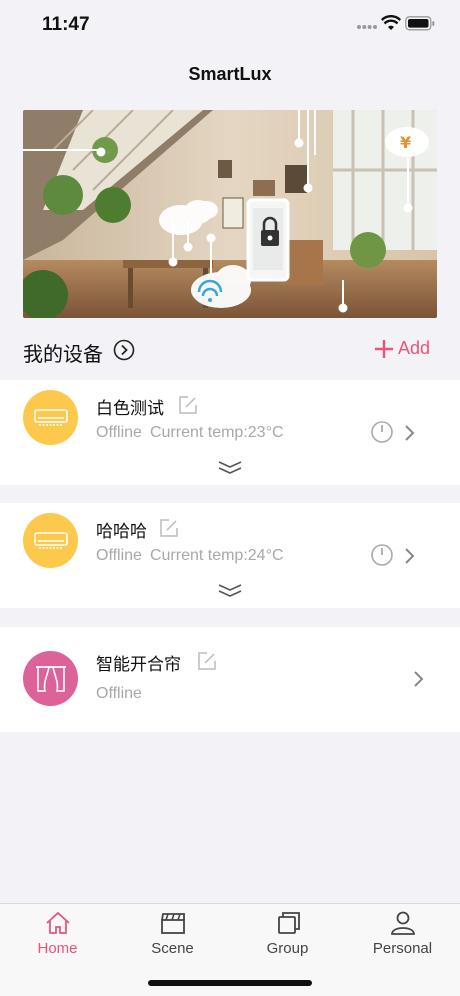 Image resolution: width=460 pixels, height=996 pixels. What do you see at coordinates (230, 74) in the screenshot?
I see `page-title: SmartLux` at bounding box center [230, 74].